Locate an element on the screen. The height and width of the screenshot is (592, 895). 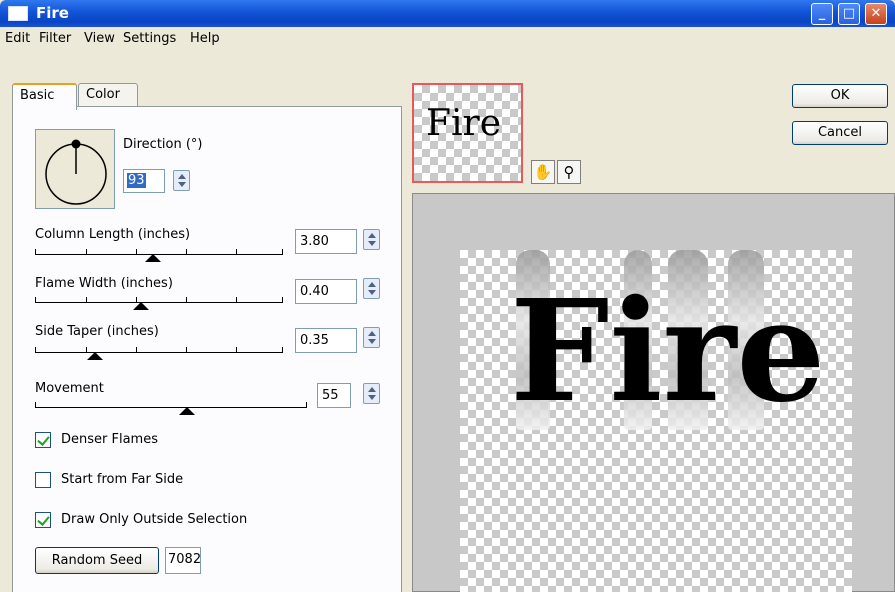
start-far-side-label: Start from Far Side is located at coordinates (122, 479).